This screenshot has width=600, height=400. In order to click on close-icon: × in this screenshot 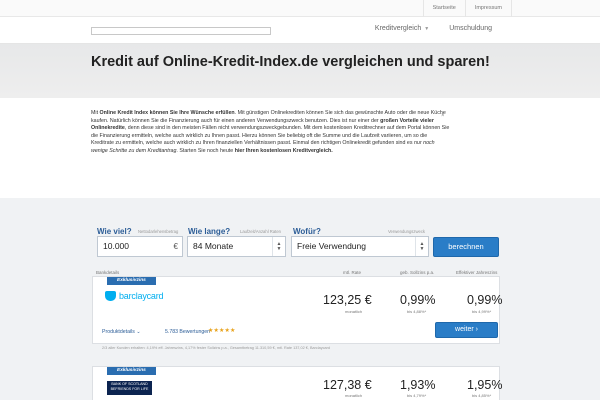, I will do `click(443, 116)`.